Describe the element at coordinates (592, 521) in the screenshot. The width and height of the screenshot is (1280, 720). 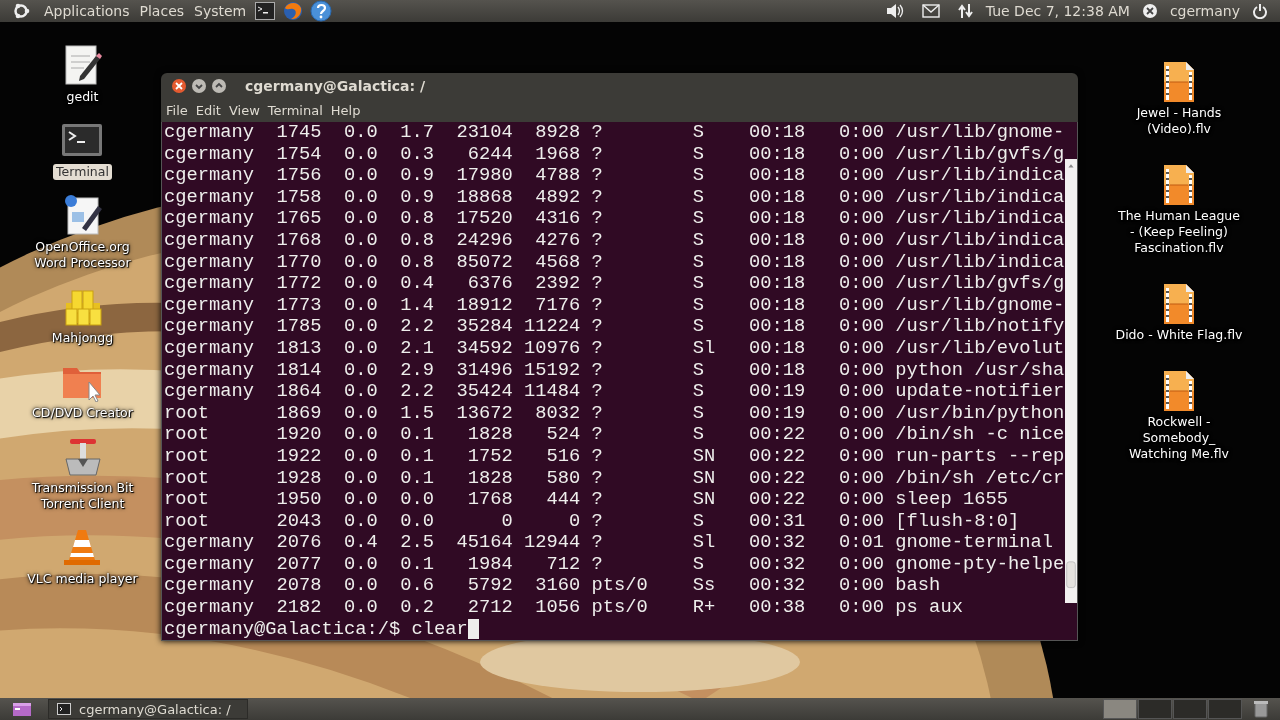
I see `terminal-line: root 2043 0.0 0.0 0 0 ? S 00:31 0:00 [flush-8:0]` at that location.